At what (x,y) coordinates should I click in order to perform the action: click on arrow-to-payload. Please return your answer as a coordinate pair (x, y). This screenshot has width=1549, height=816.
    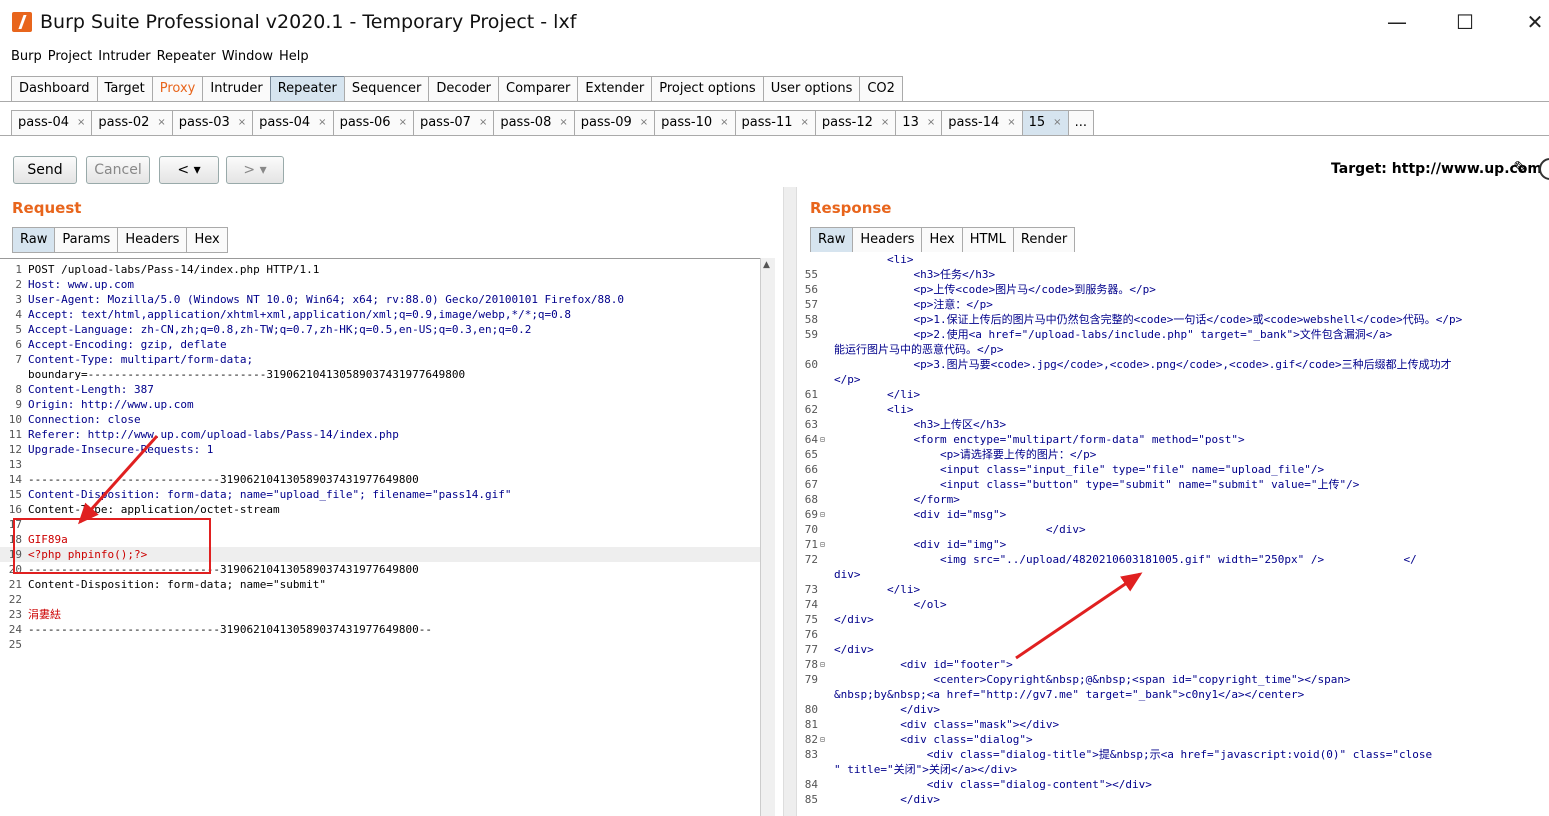
    Looking at the image, I should click on (118, 479).